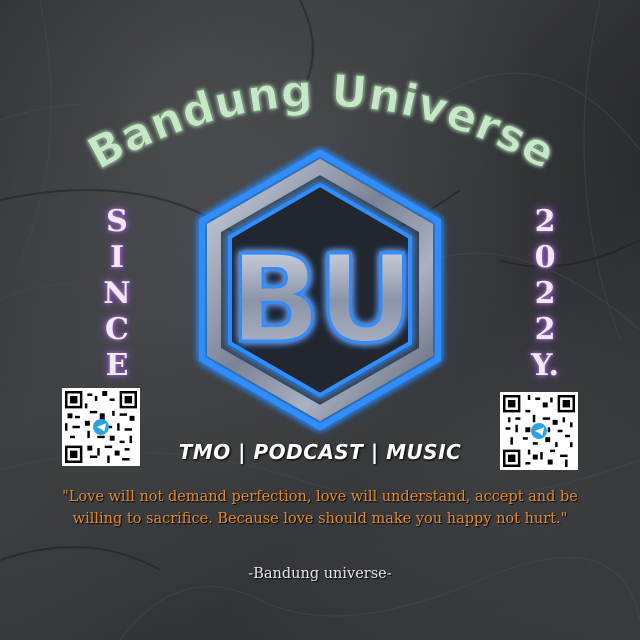  Describe the element at coordinates (545, 365) in the screenshot. I see `year-letter: Y.` at that location.